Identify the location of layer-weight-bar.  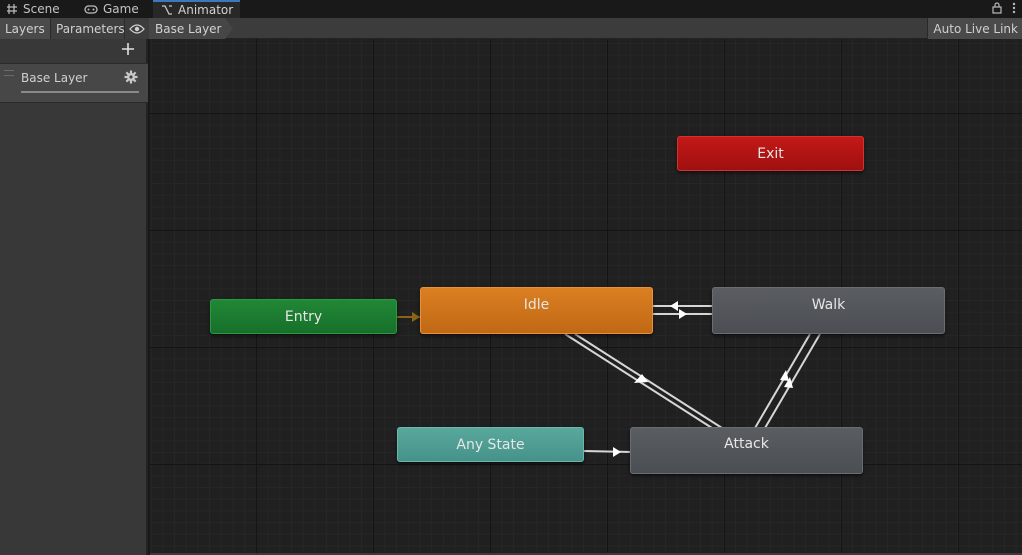
(80, 92).